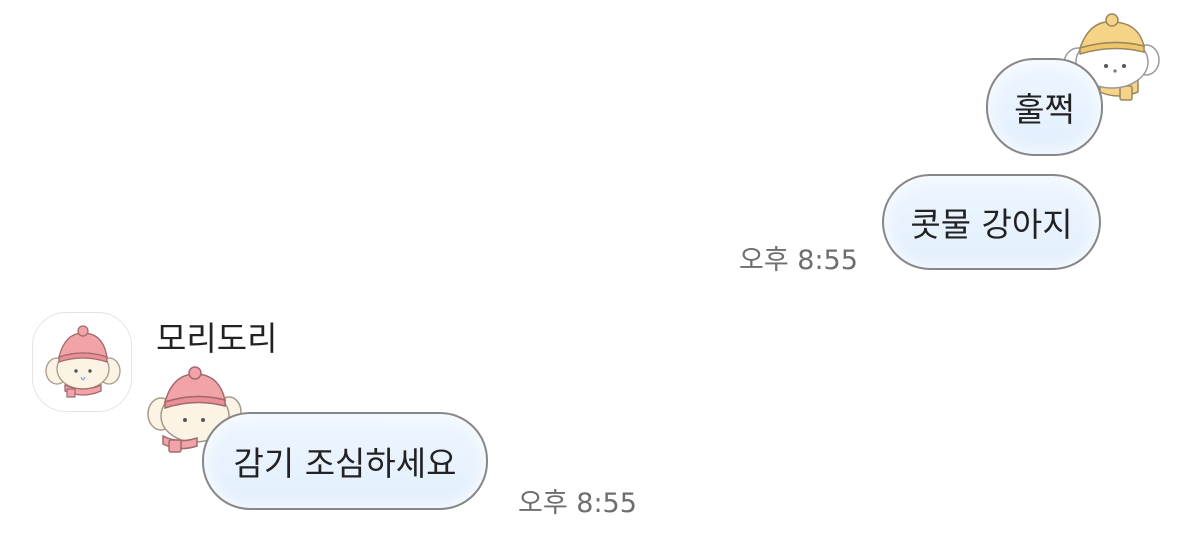  Describe the element at coordinates (1044, 109) in the screenshot. I see `message-text: 훌쩍` at that location.